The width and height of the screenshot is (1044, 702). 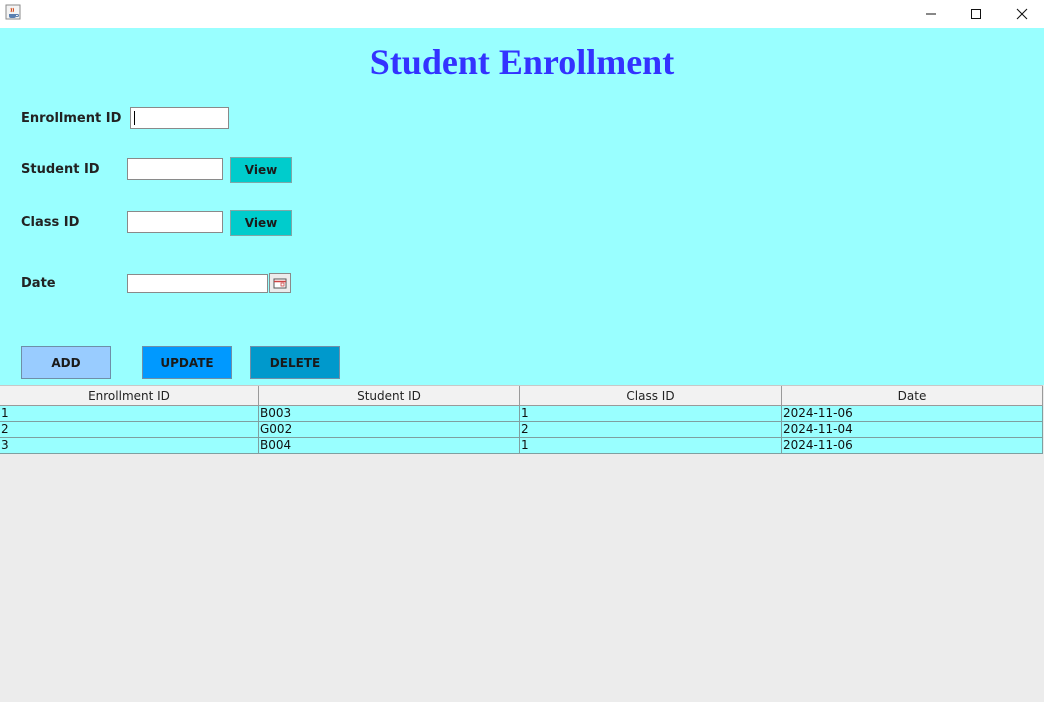 What do you see at coordinates (38, 283) in the screenshot?
I see `date-label: Date` at bounding box center [38, 283].